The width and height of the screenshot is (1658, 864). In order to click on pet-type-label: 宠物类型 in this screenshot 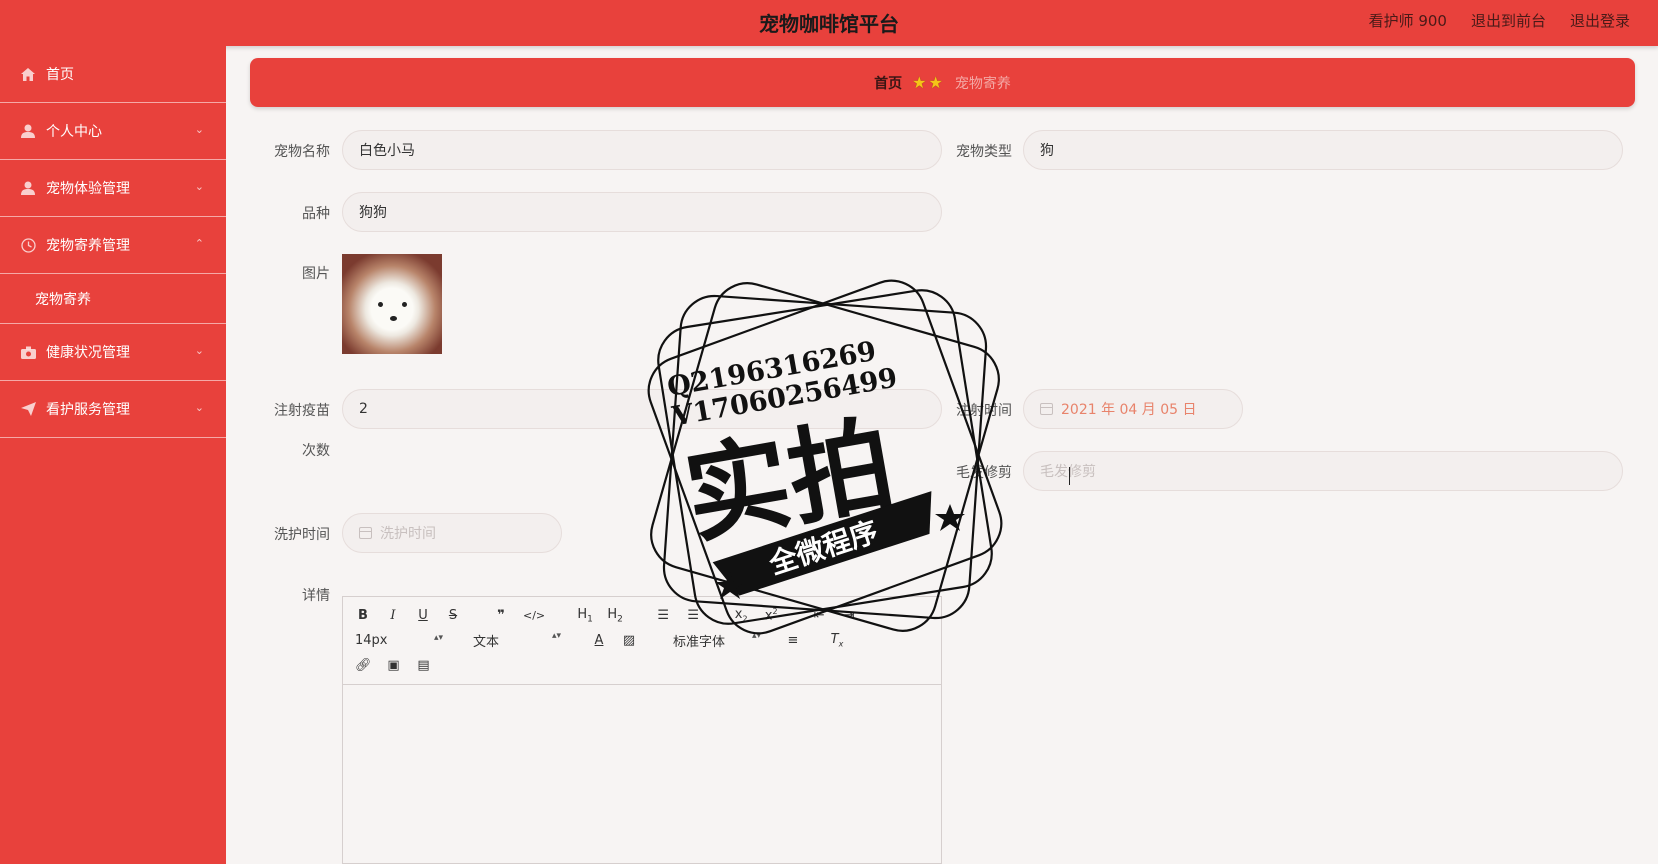, I will do `click(984, 152)`.